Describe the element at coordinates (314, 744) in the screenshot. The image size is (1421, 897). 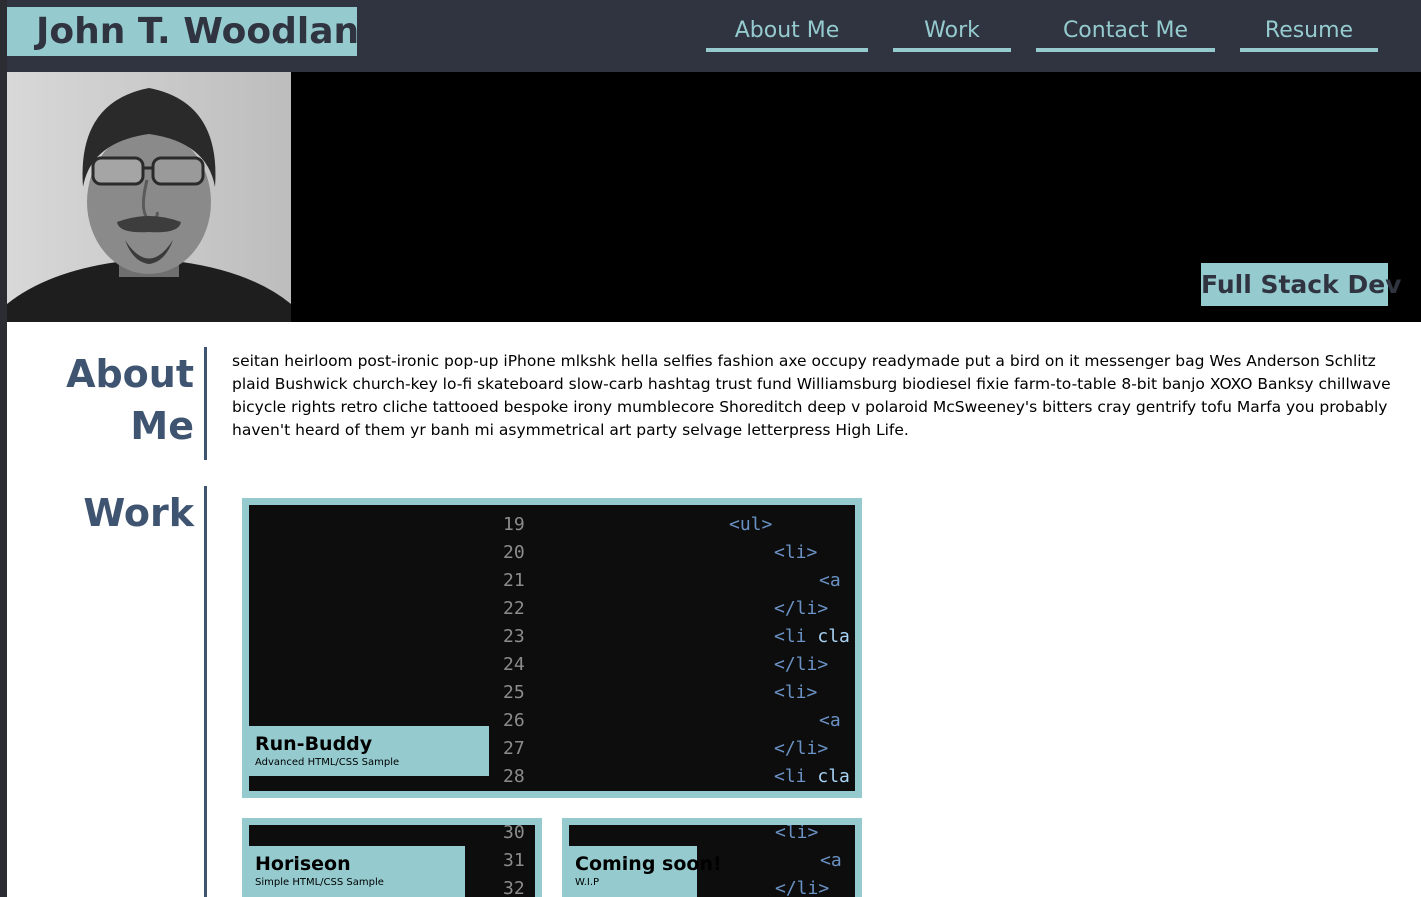
I see `project-title: Run-Buddy` at that location.